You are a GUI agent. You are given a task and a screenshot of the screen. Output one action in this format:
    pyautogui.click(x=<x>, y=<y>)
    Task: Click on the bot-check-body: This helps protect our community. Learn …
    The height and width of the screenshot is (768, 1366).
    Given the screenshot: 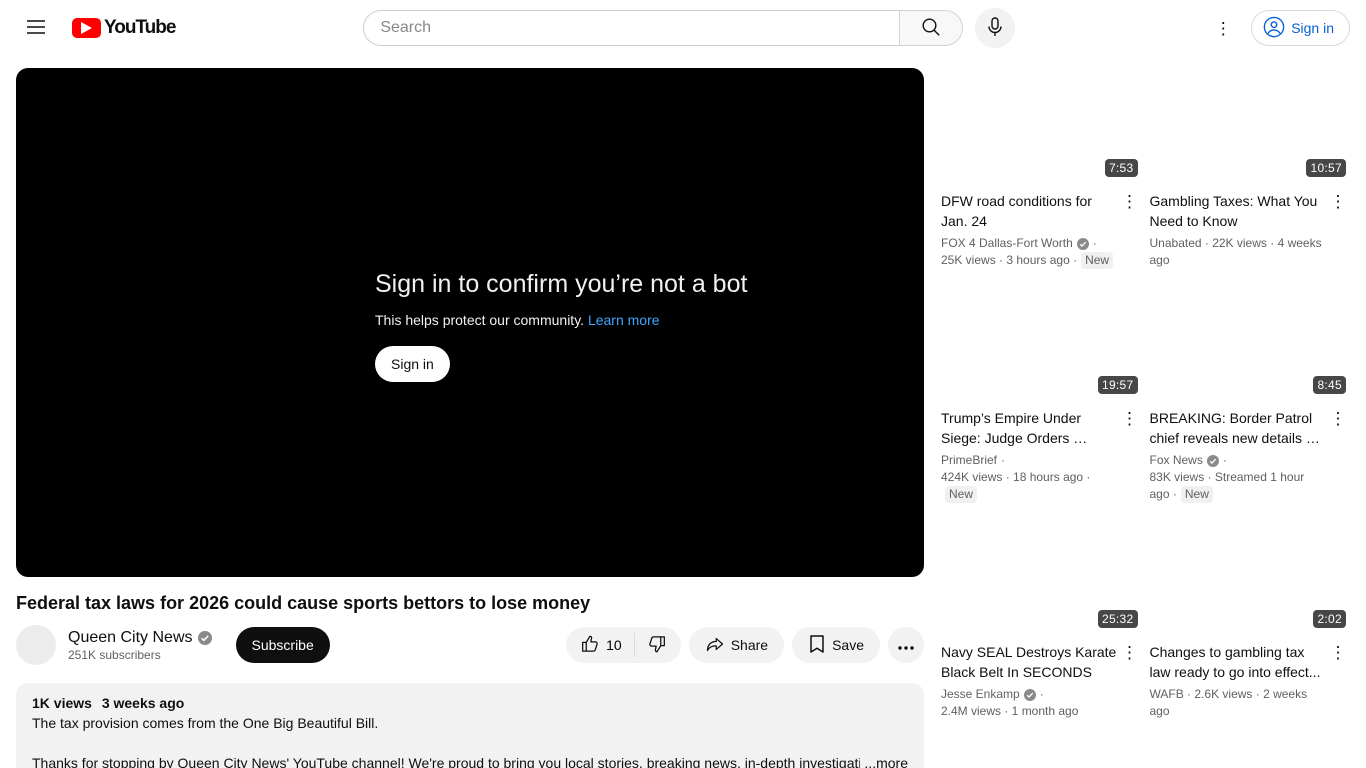 What is the action you would take?
    pyautogui.click(x=517, y=320)
    